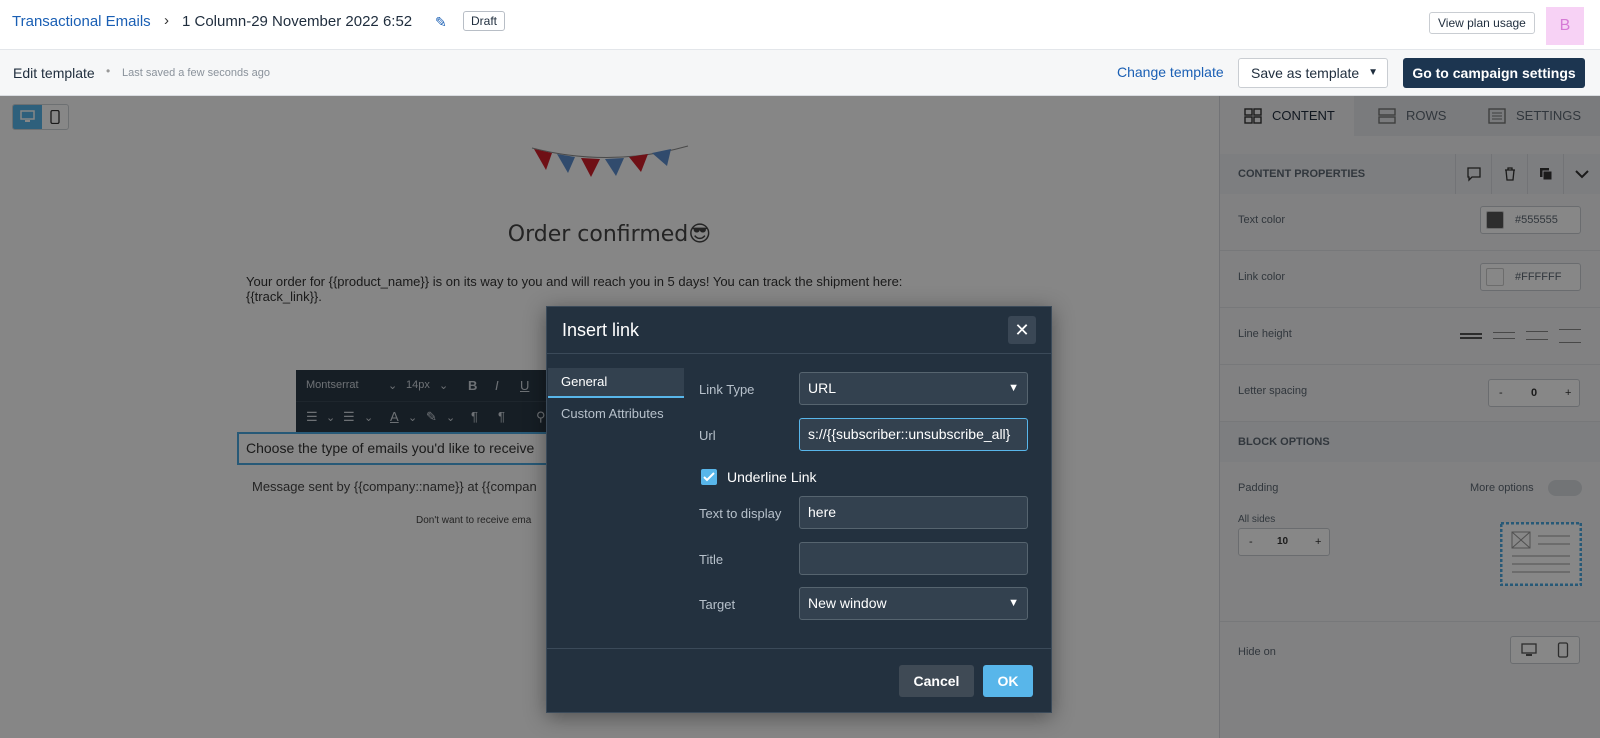 The height and width of the screenshot is (738, 1600). What do you see at coordinates (54, 73) in the screenshot?
I see `edit-template-label: Edit template` at bounding box center [54, 73].